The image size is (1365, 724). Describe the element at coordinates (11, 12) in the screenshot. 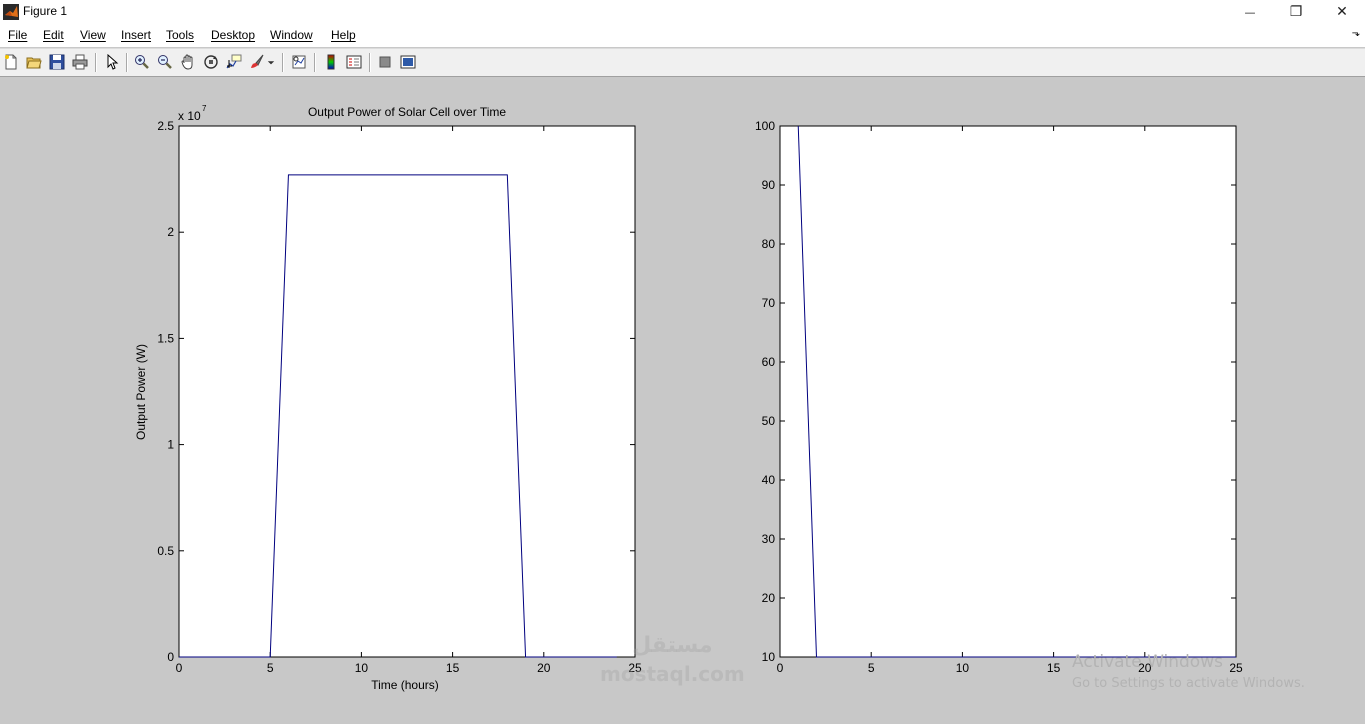

I see `matlab-logo-icon` at that location.